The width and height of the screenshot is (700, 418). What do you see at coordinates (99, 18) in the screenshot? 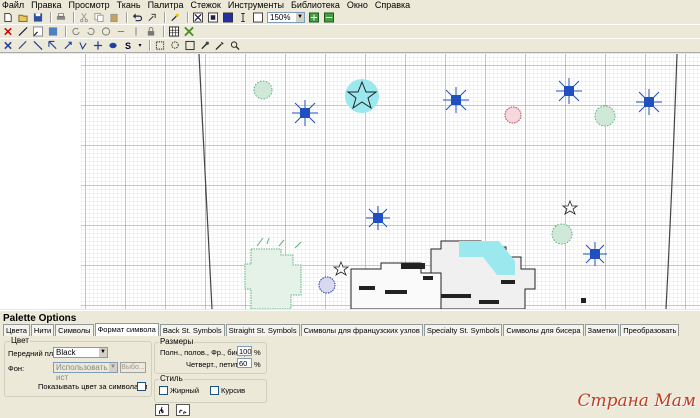
I see `copy-icon` at bounding box center [99, 18].